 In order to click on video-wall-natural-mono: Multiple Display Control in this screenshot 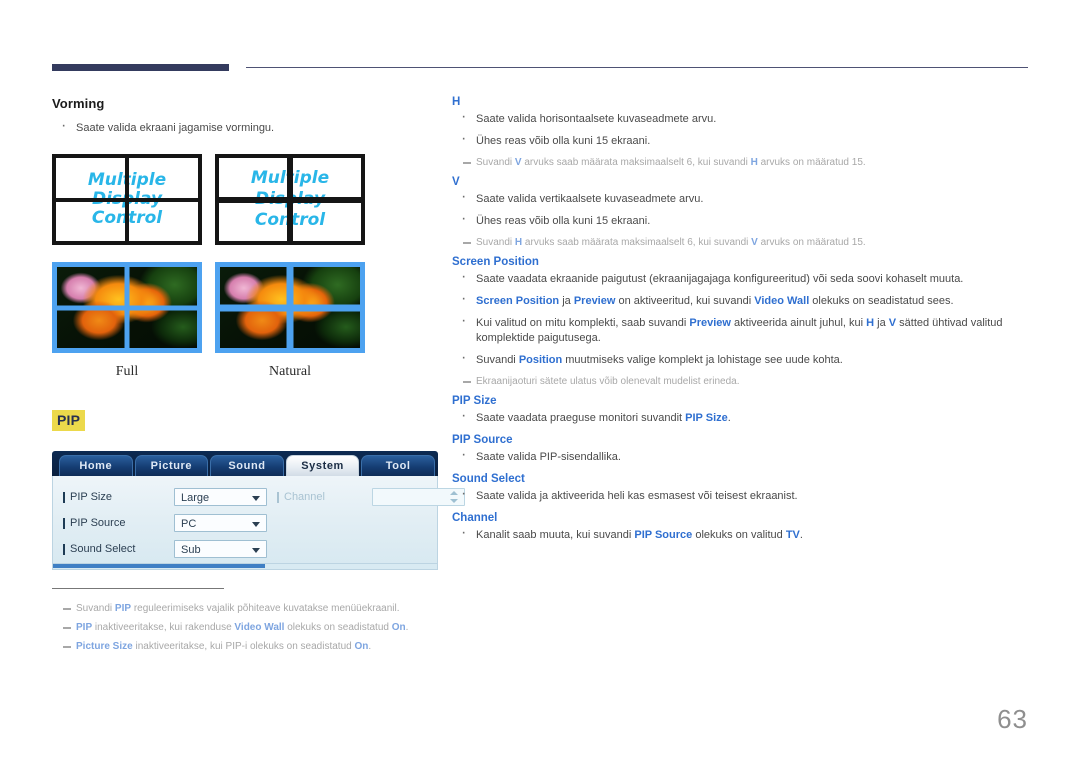, I will do `click(290, 199)`.